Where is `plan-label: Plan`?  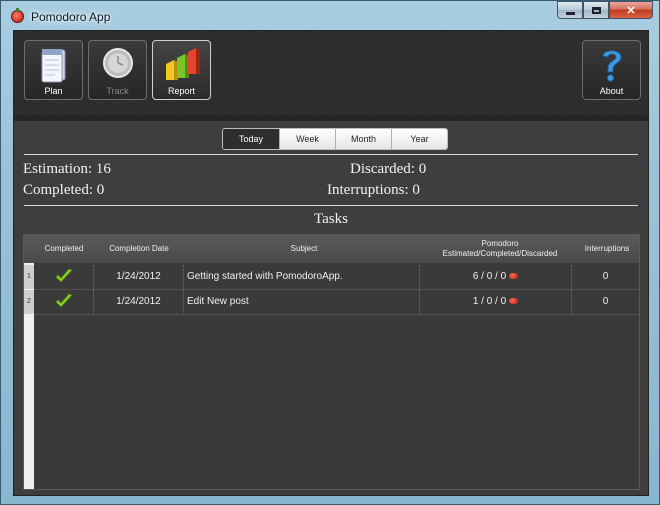
plan-label: Plan is located at coordinates (53, 91).